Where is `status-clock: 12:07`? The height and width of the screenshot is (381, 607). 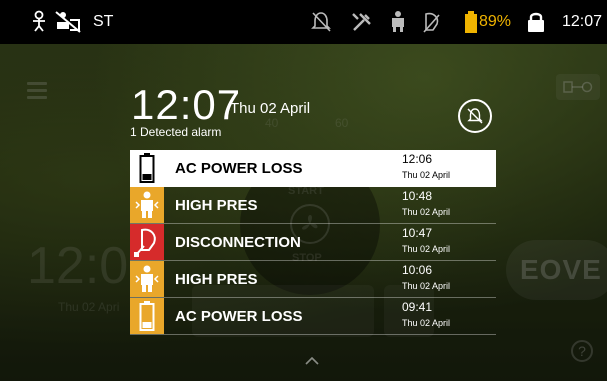 status-clock: 12:07 is located at coordinates (582, 21).